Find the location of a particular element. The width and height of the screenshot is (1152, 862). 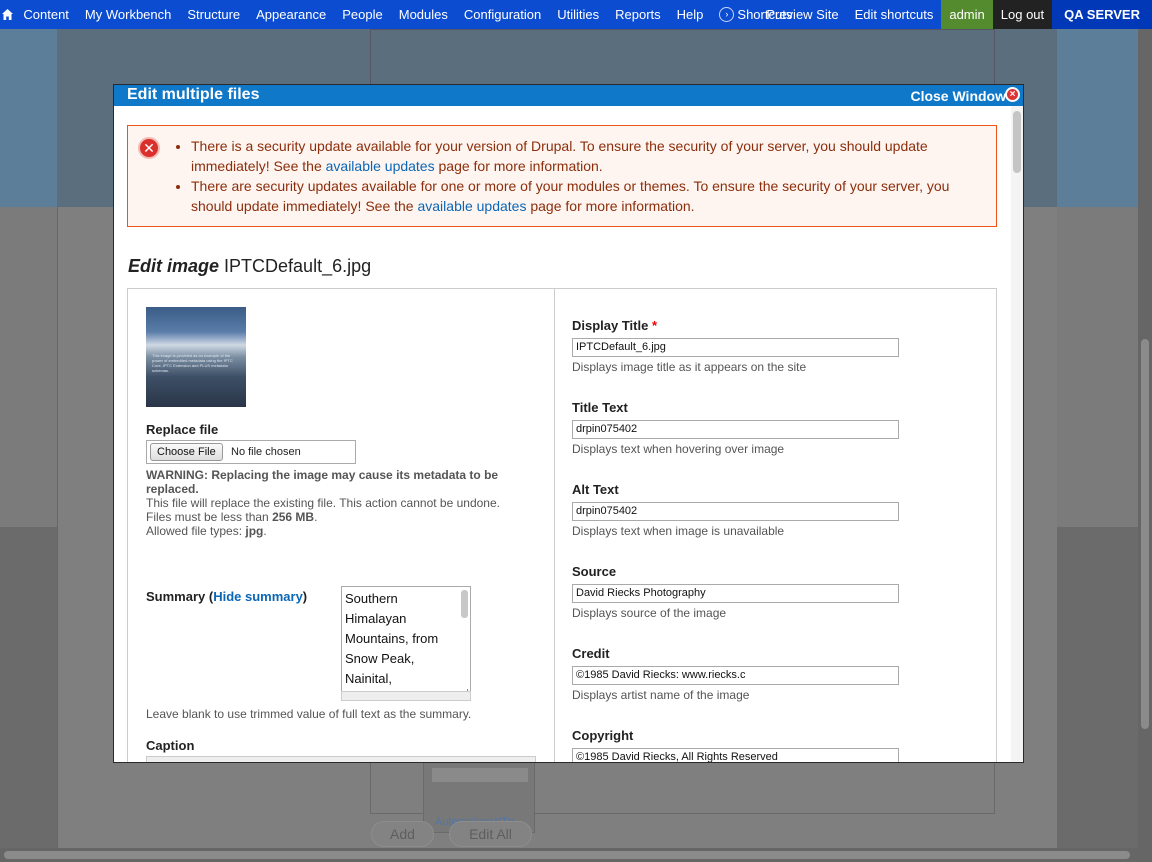

textarea-resize-handle is located at coordinates (406, 696).